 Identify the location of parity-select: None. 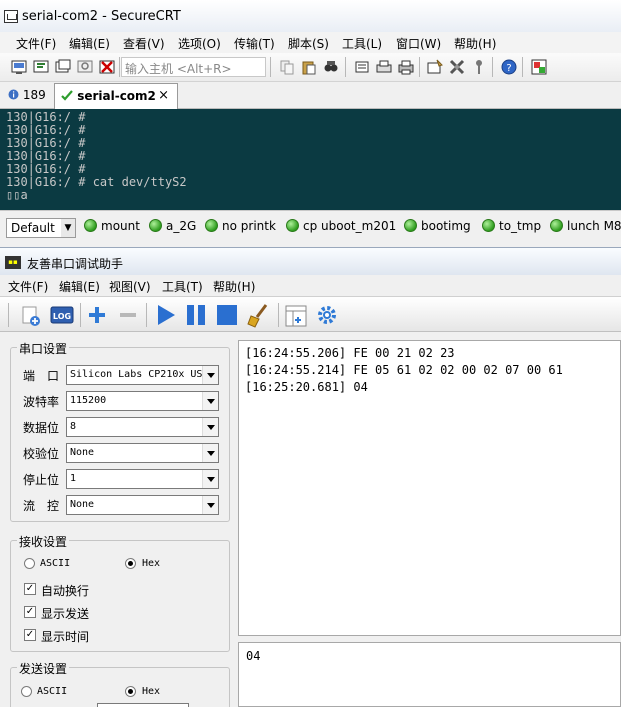
(142, 453).